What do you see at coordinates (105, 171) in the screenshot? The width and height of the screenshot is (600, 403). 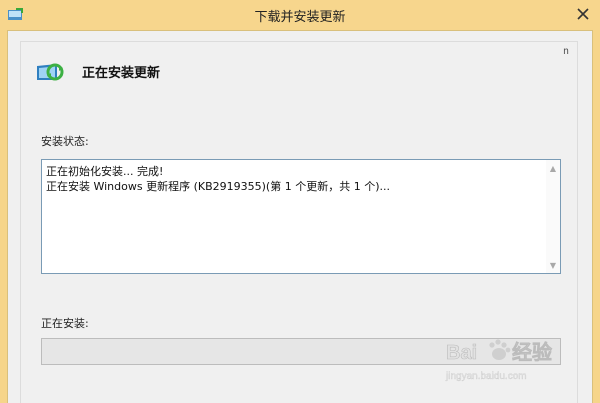 I see `status-line: 正在初始化安装... 完成!` at bounding box center [105, 171].